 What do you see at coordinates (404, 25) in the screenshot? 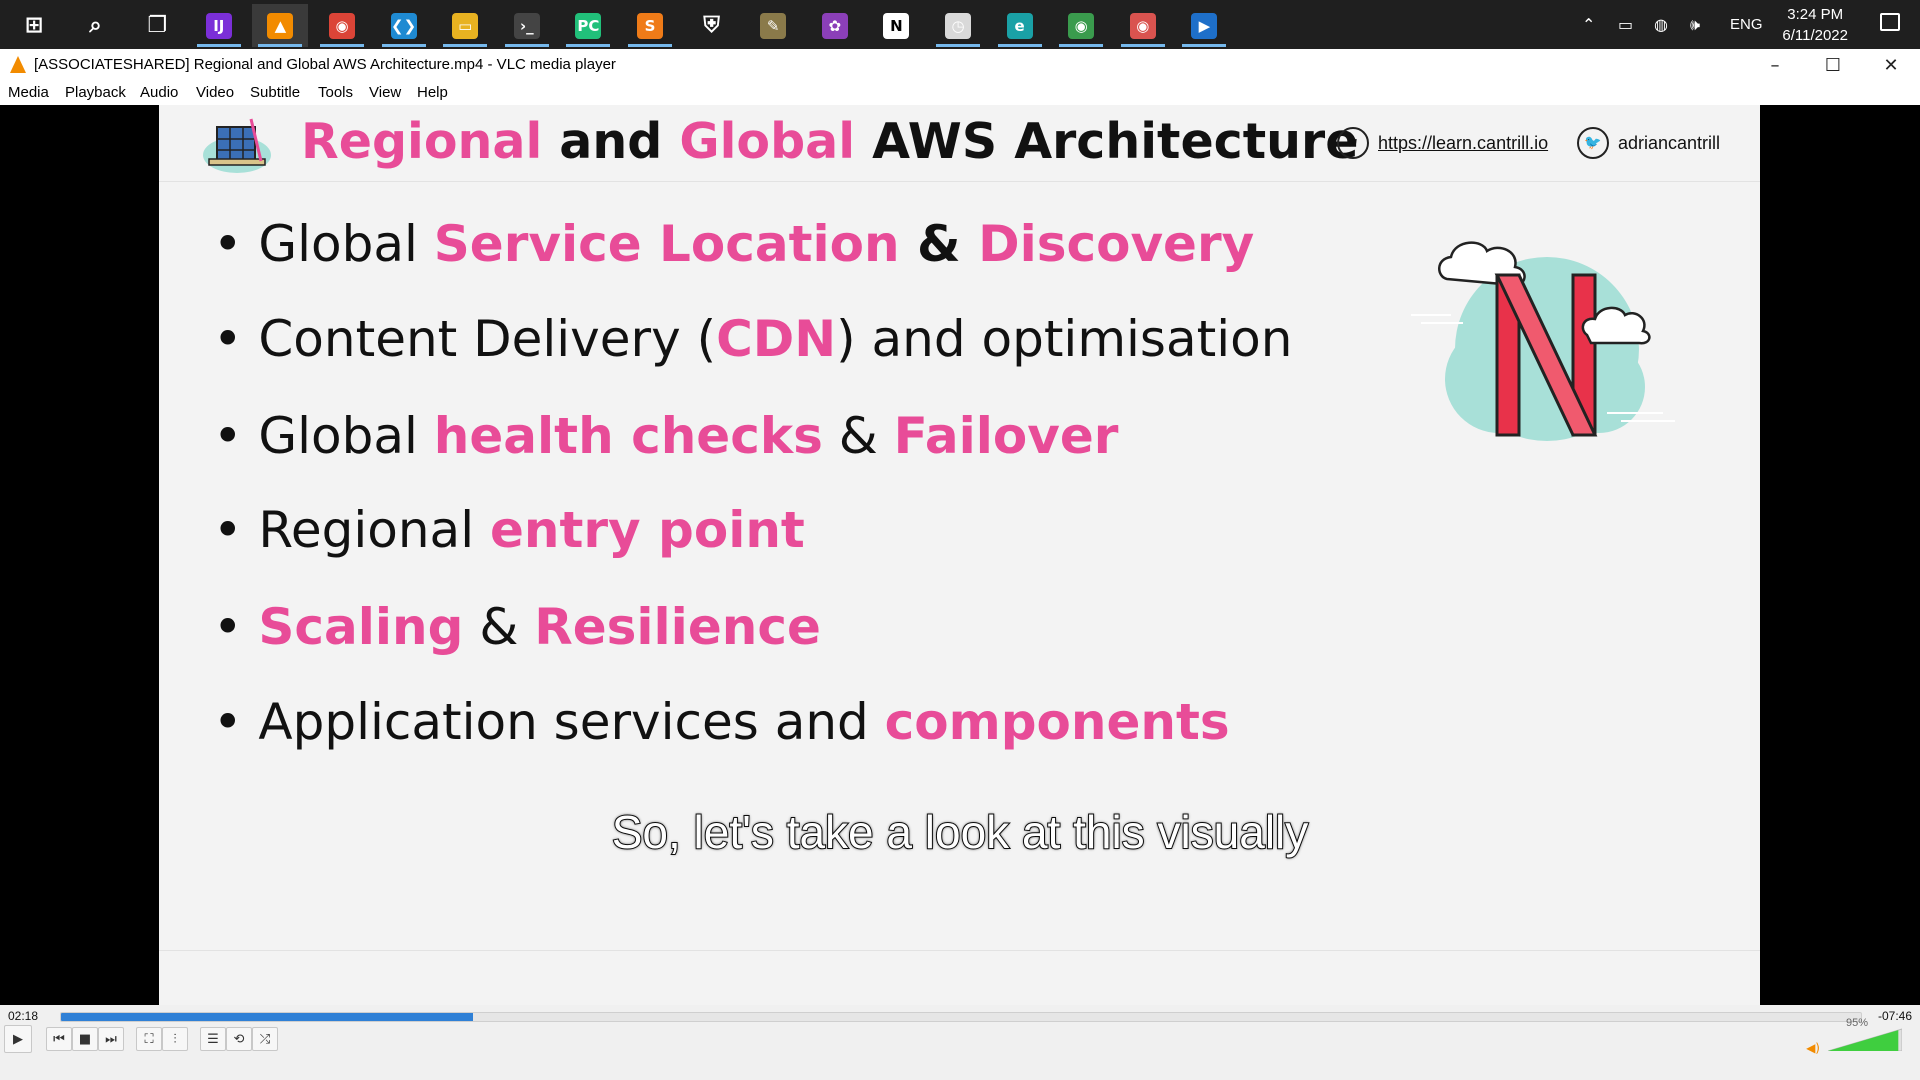
I see `taskbar-app: ❮❯` at bounding box center [404, 25].